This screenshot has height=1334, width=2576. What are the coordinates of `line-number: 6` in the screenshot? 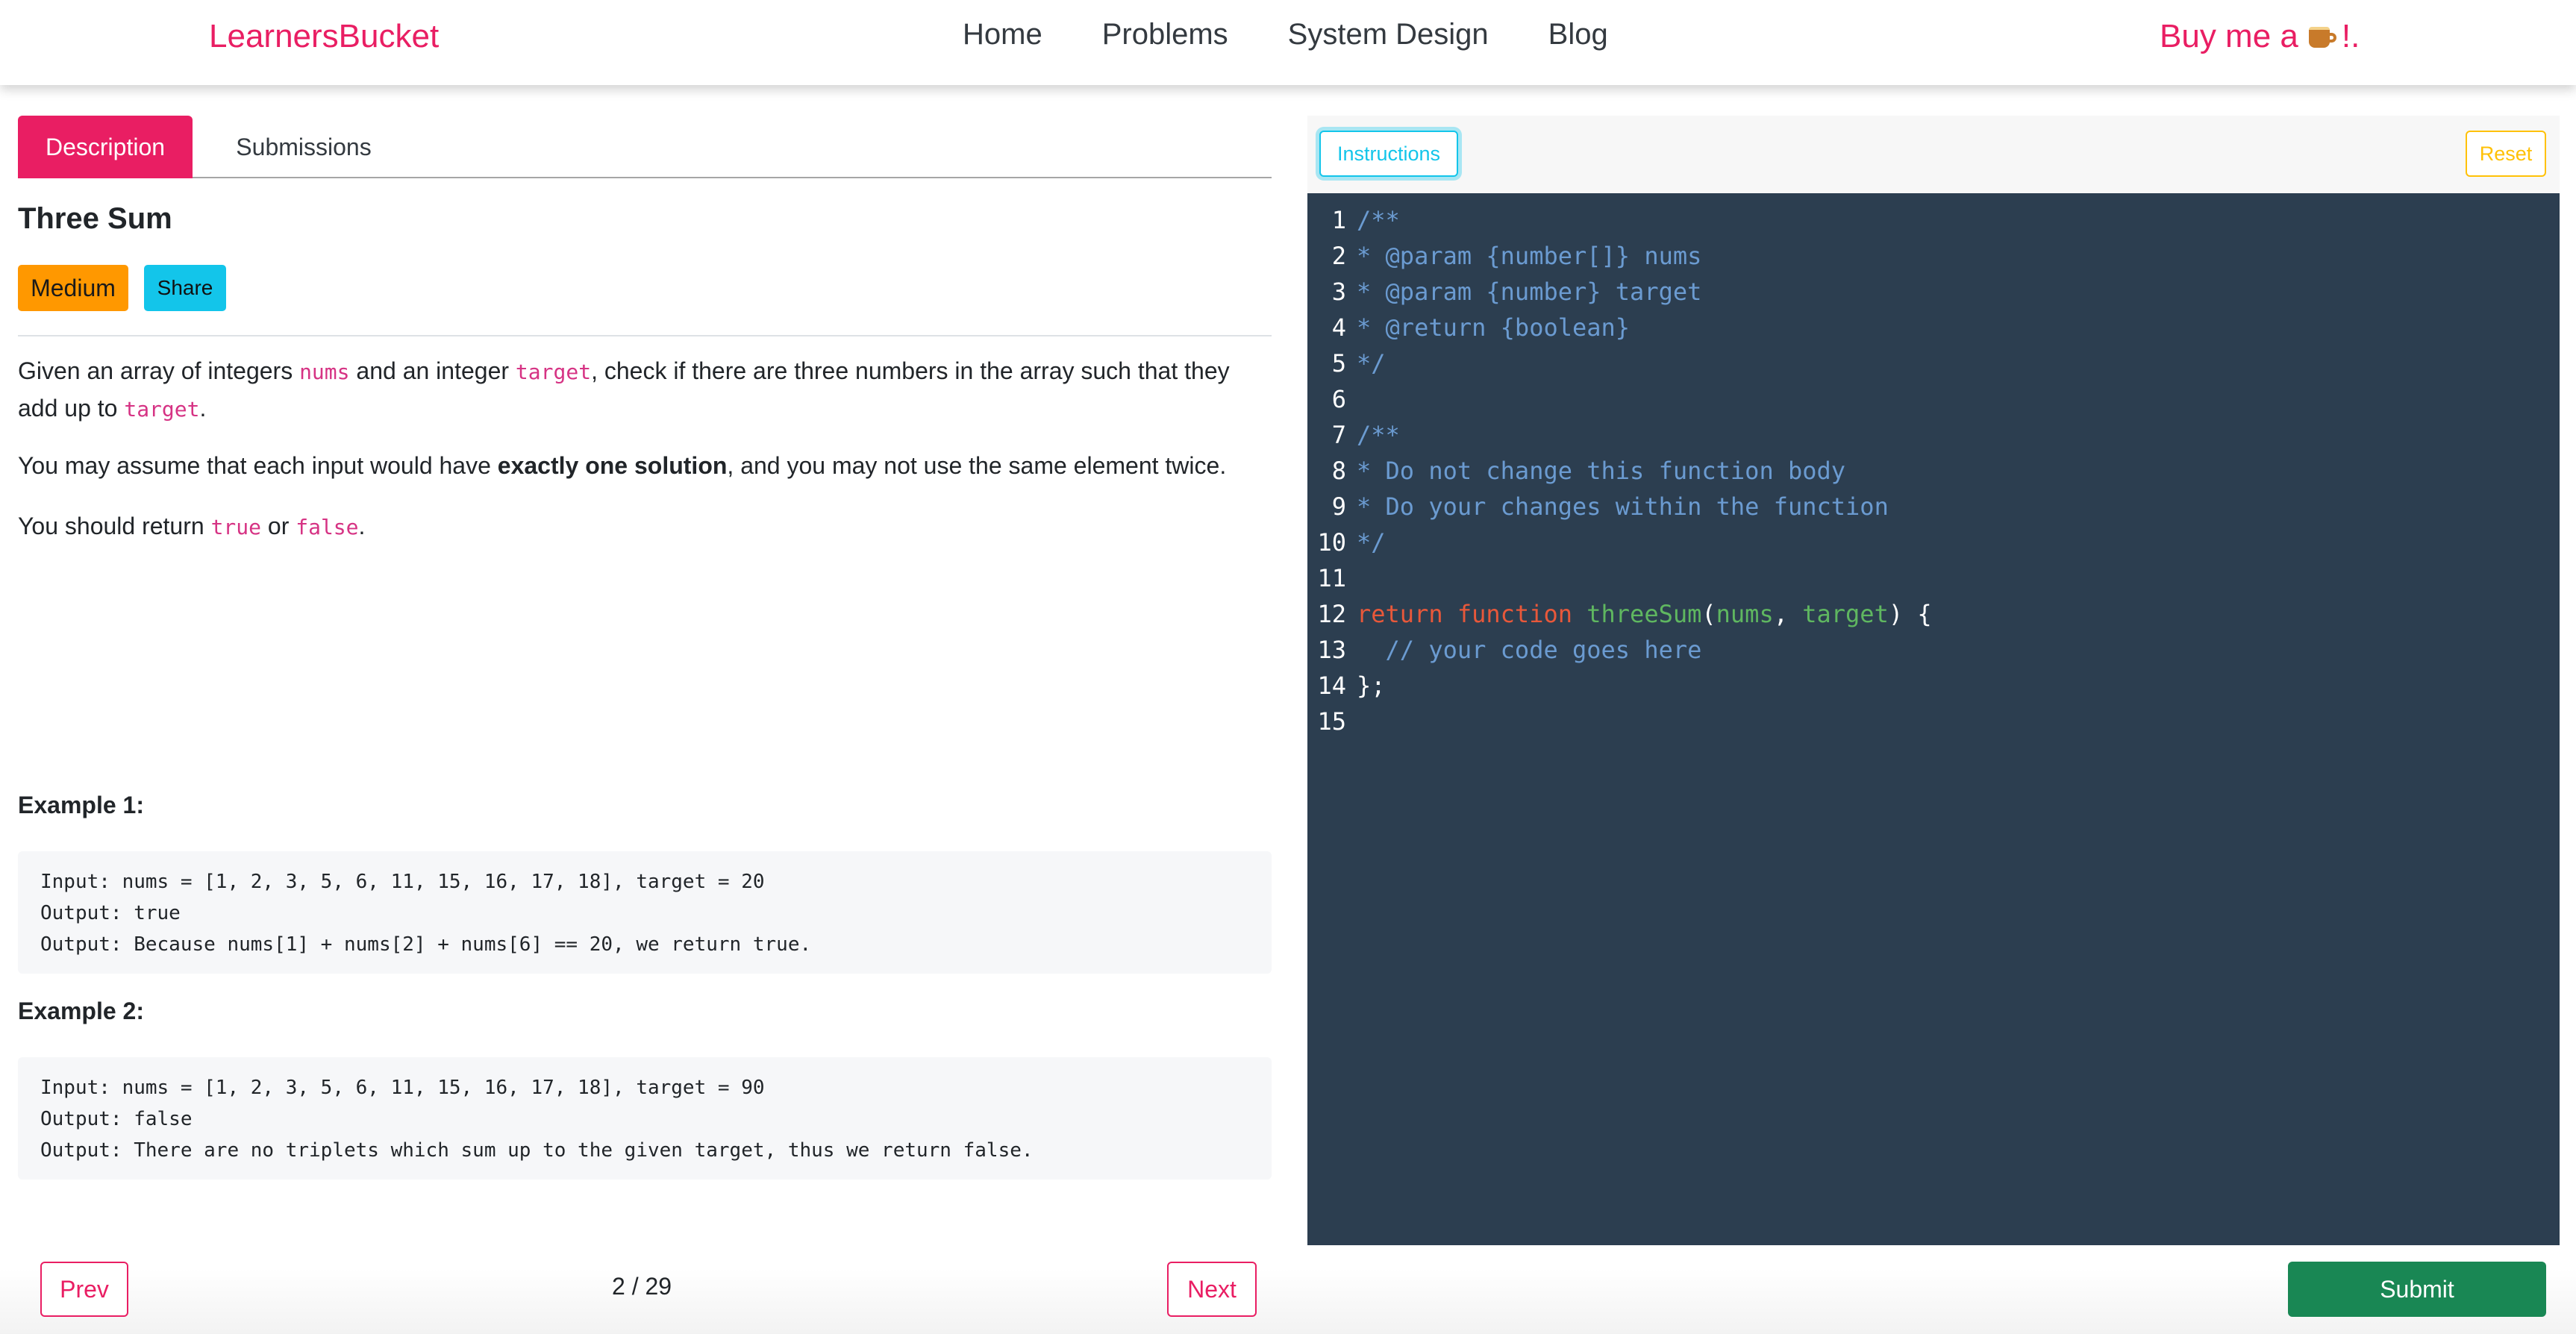 It's located at (1338, 399).